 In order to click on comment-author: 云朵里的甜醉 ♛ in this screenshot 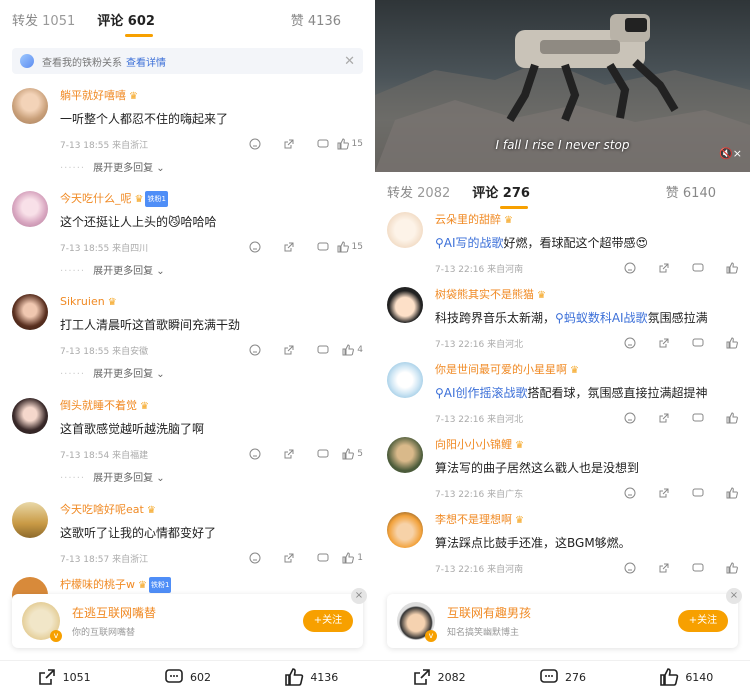, I will do `click(586, 220)`.